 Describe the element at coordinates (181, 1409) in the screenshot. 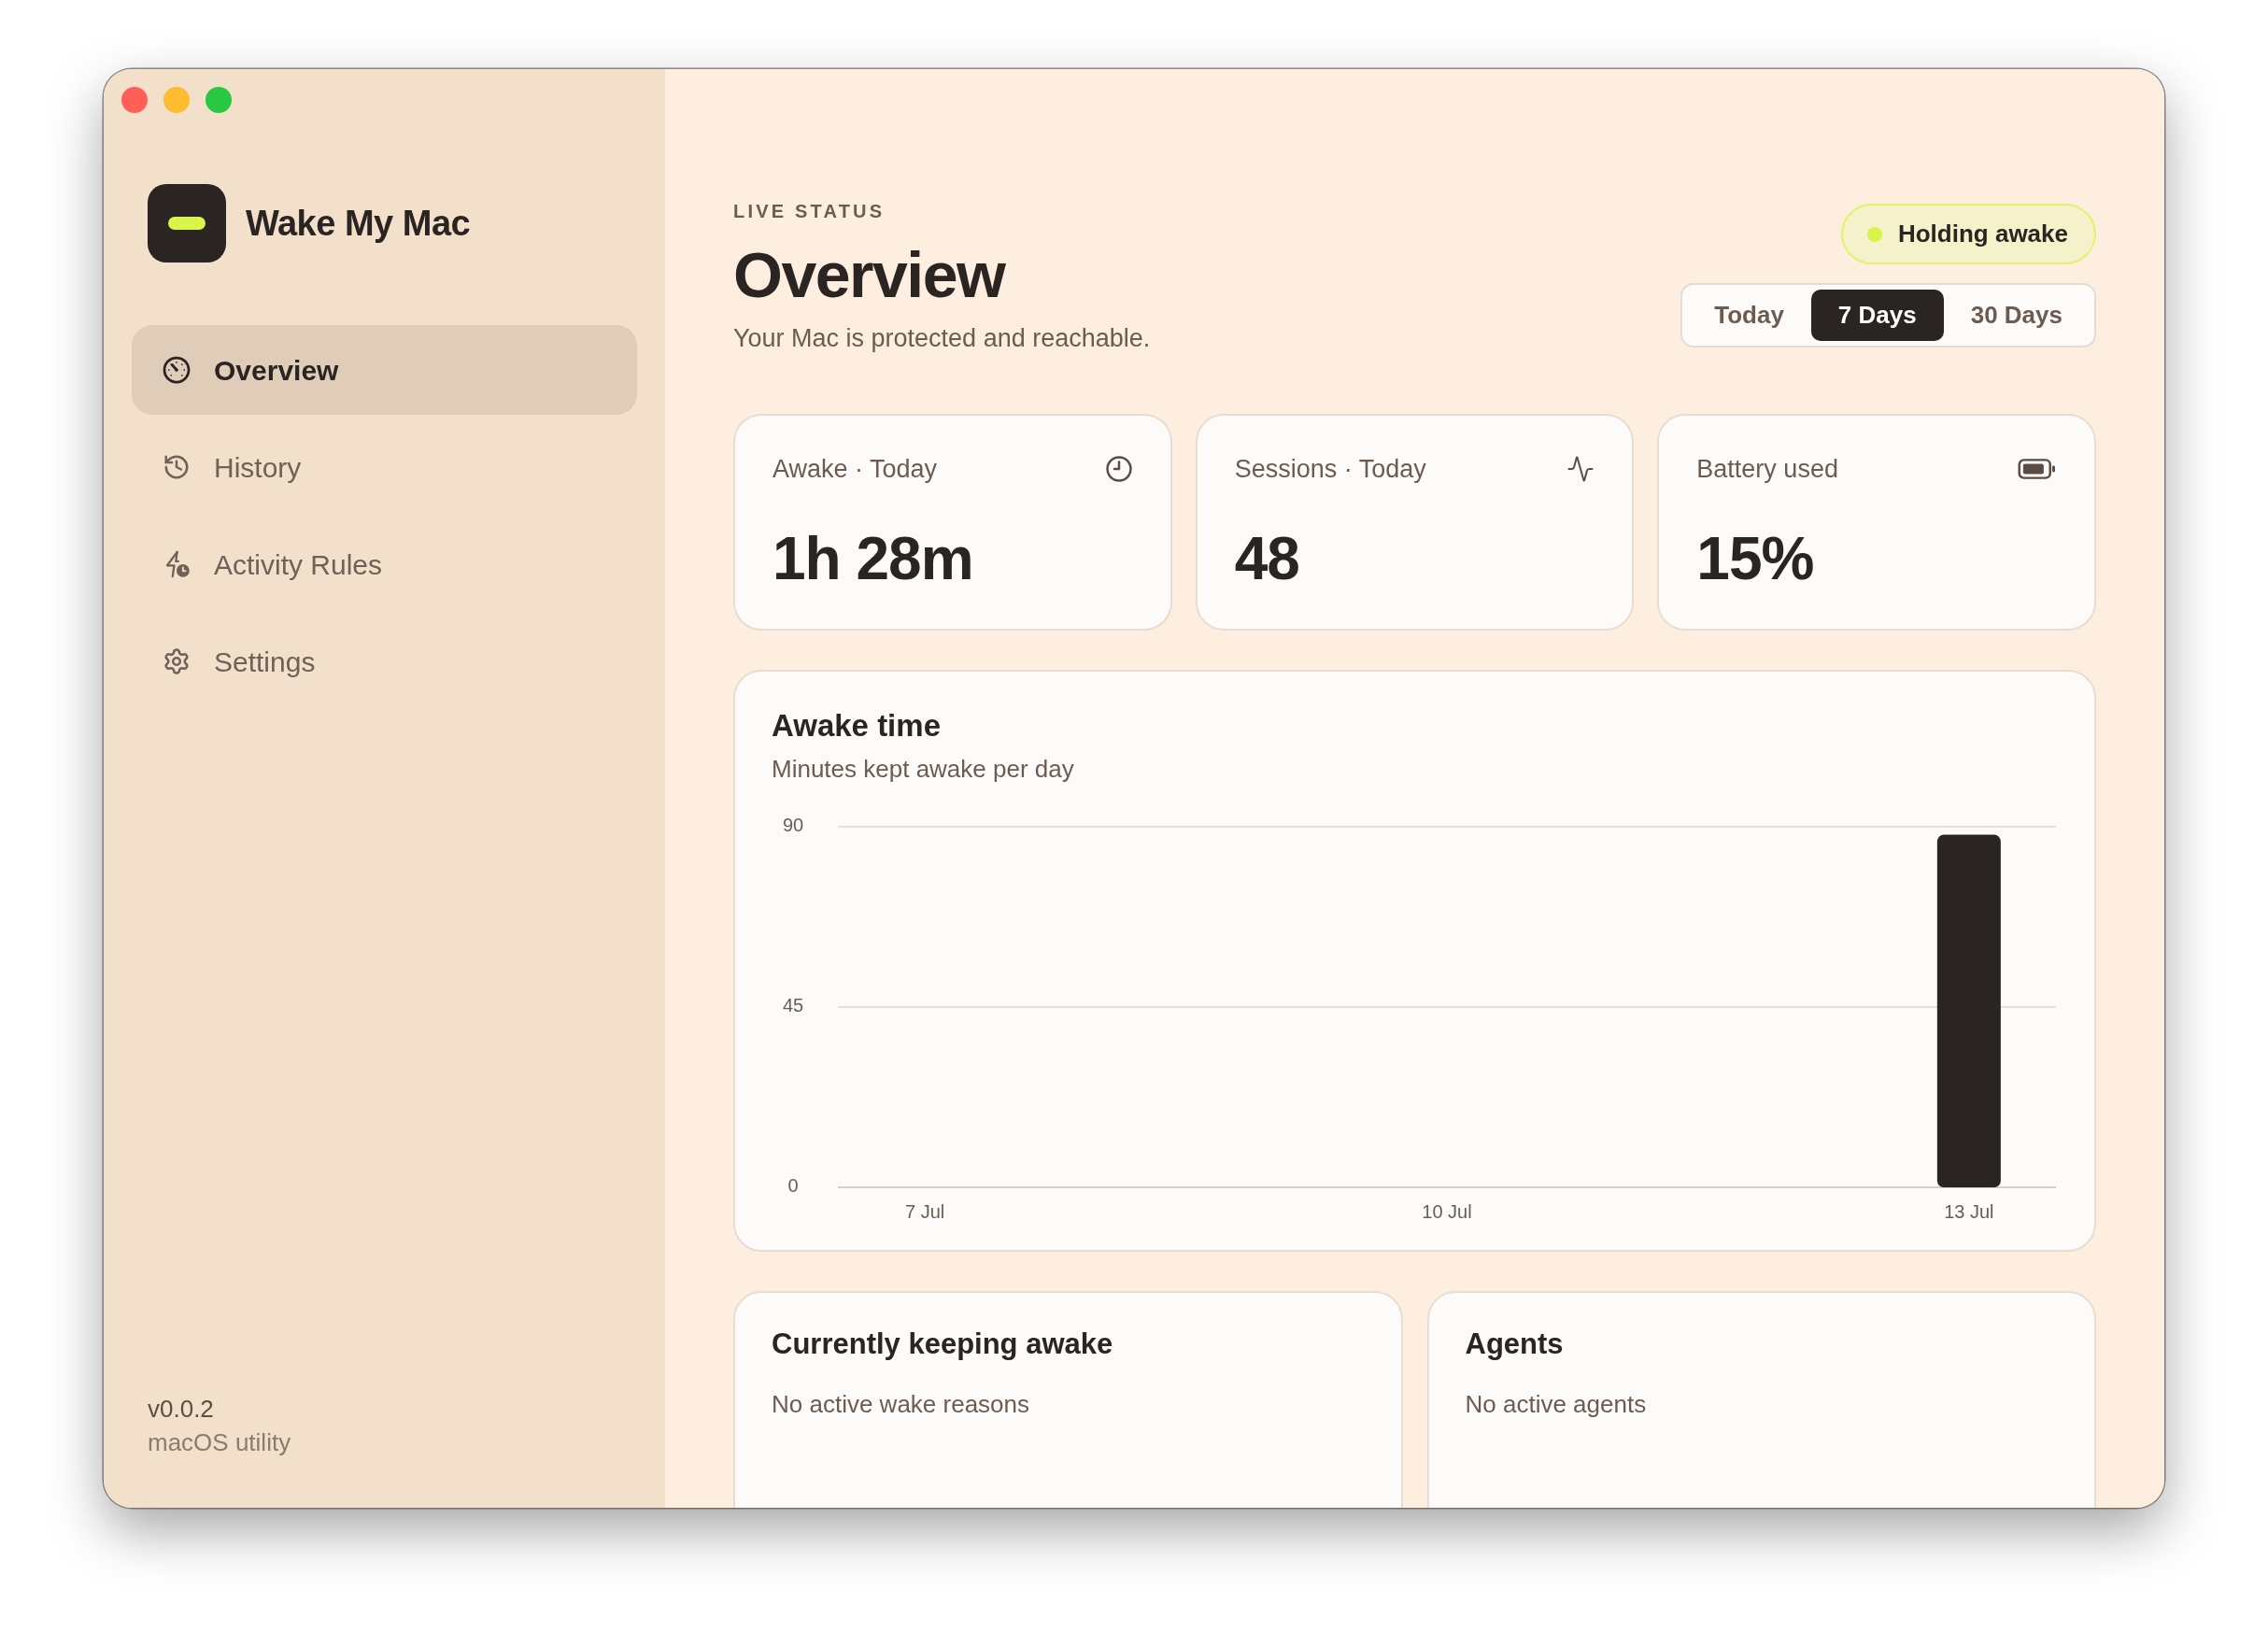

I see `version-label: v0.0.2` at that location.